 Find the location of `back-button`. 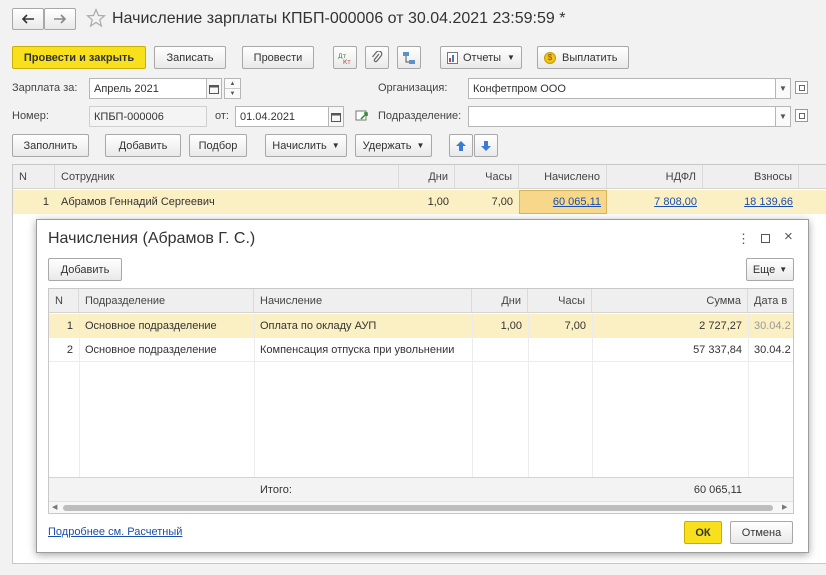

back-button is located at coordinates (28, 19).